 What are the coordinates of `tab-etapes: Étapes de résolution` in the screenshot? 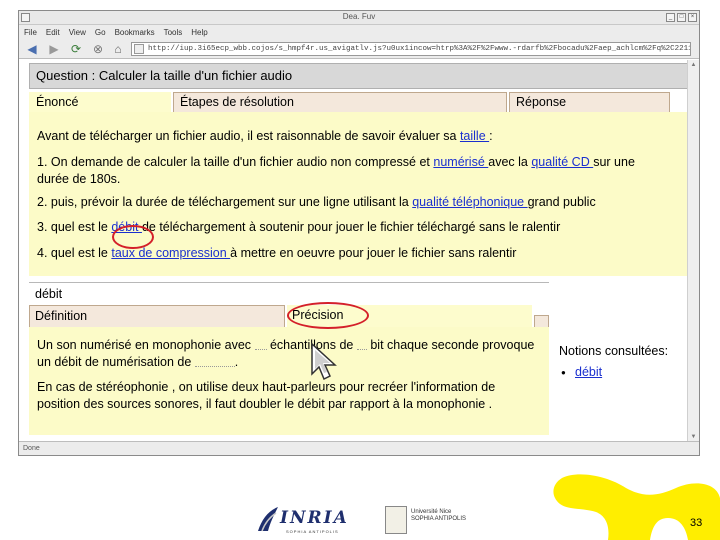 It's located at (340, 102).